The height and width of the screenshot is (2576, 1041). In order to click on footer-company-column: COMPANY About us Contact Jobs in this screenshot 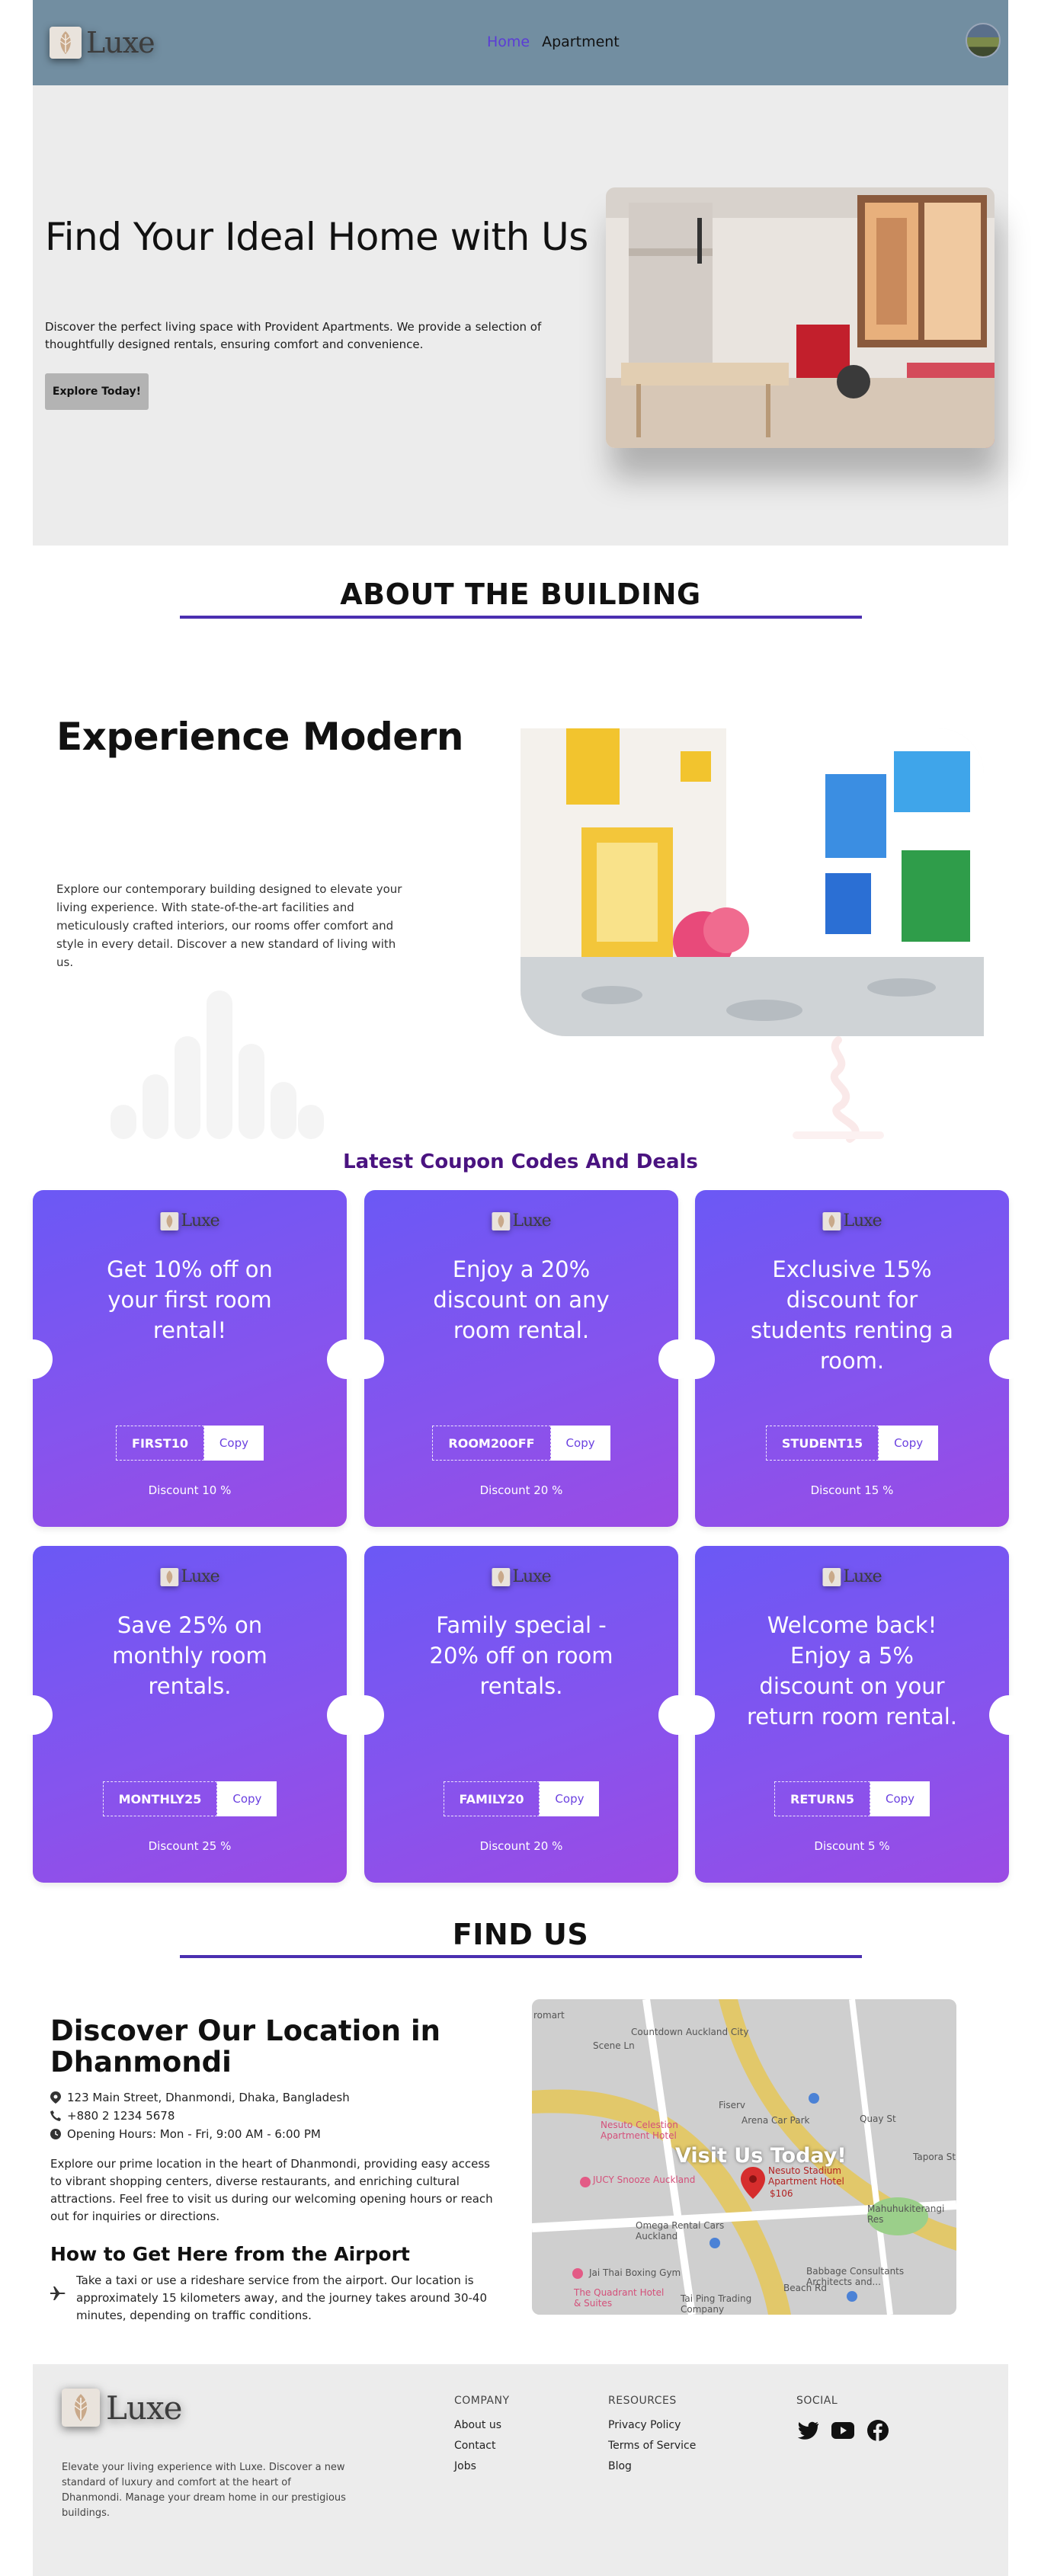, I will do `click(482, 2438)`.